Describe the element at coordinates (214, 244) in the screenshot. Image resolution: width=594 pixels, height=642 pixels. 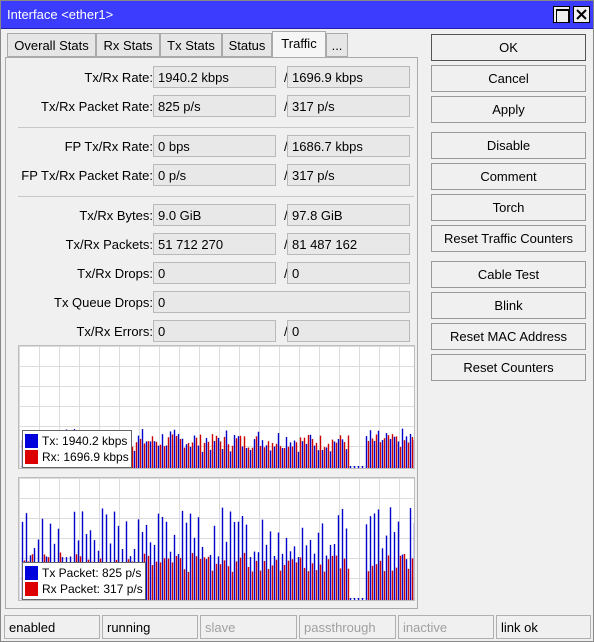
I see `tx-packets-field: 51 712 270` at that location.